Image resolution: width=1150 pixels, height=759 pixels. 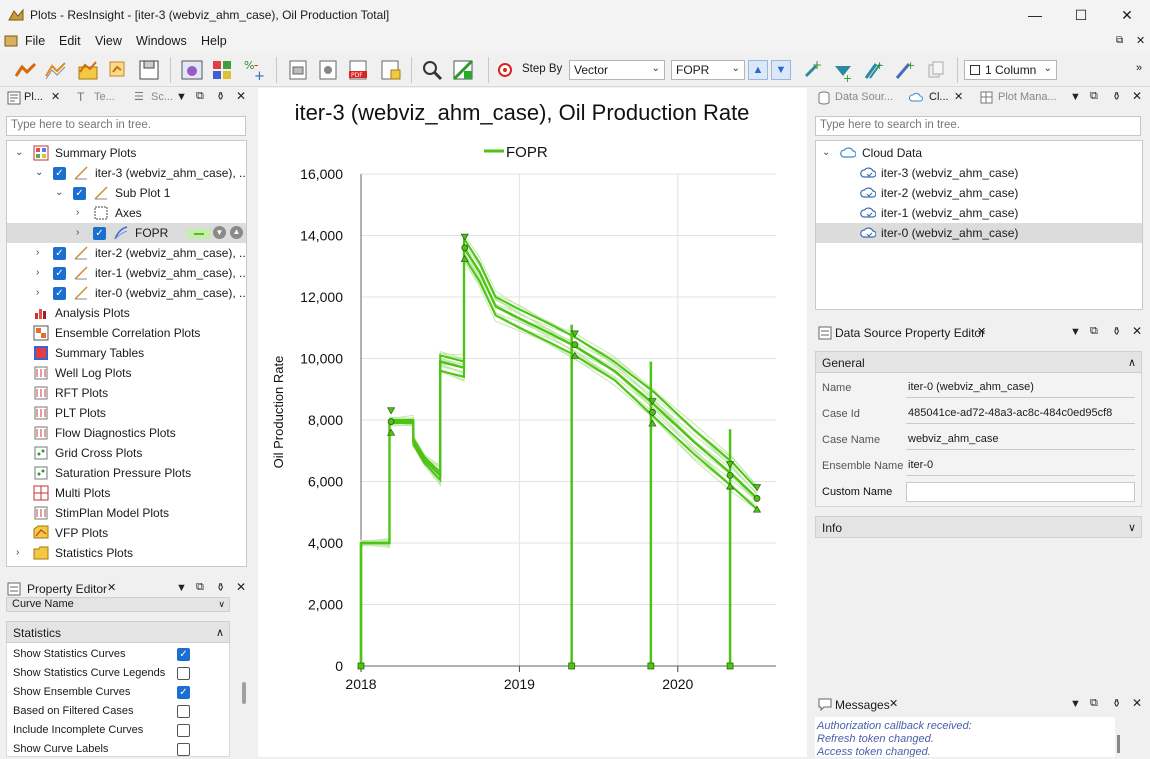 I want to click on cloud-ensemble-item: iter-1 (webviz_ahm_case), so click(x=979, y=213).